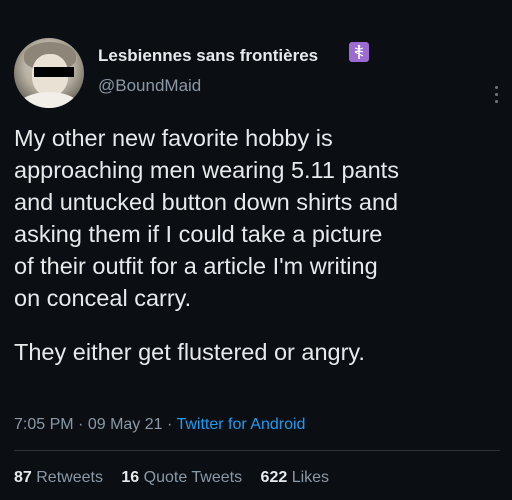 The height and width of the screenshot is (500, 512). Describe the element at coordinates (257, 450) in the screenshot. I see `divider` at that location.